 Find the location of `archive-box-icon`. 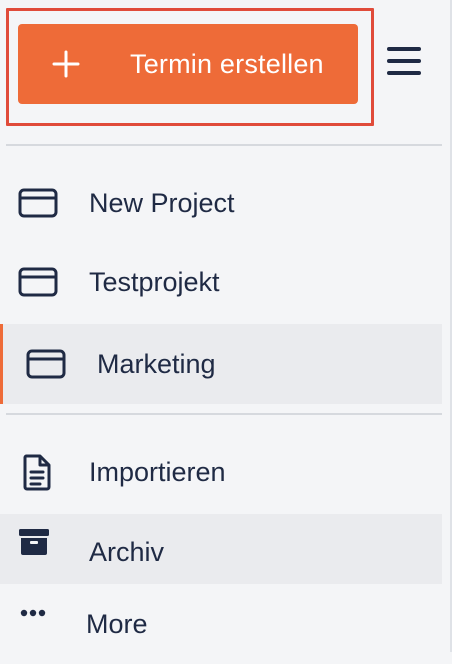

archive-box-icon is located at coordinates (34, 542).